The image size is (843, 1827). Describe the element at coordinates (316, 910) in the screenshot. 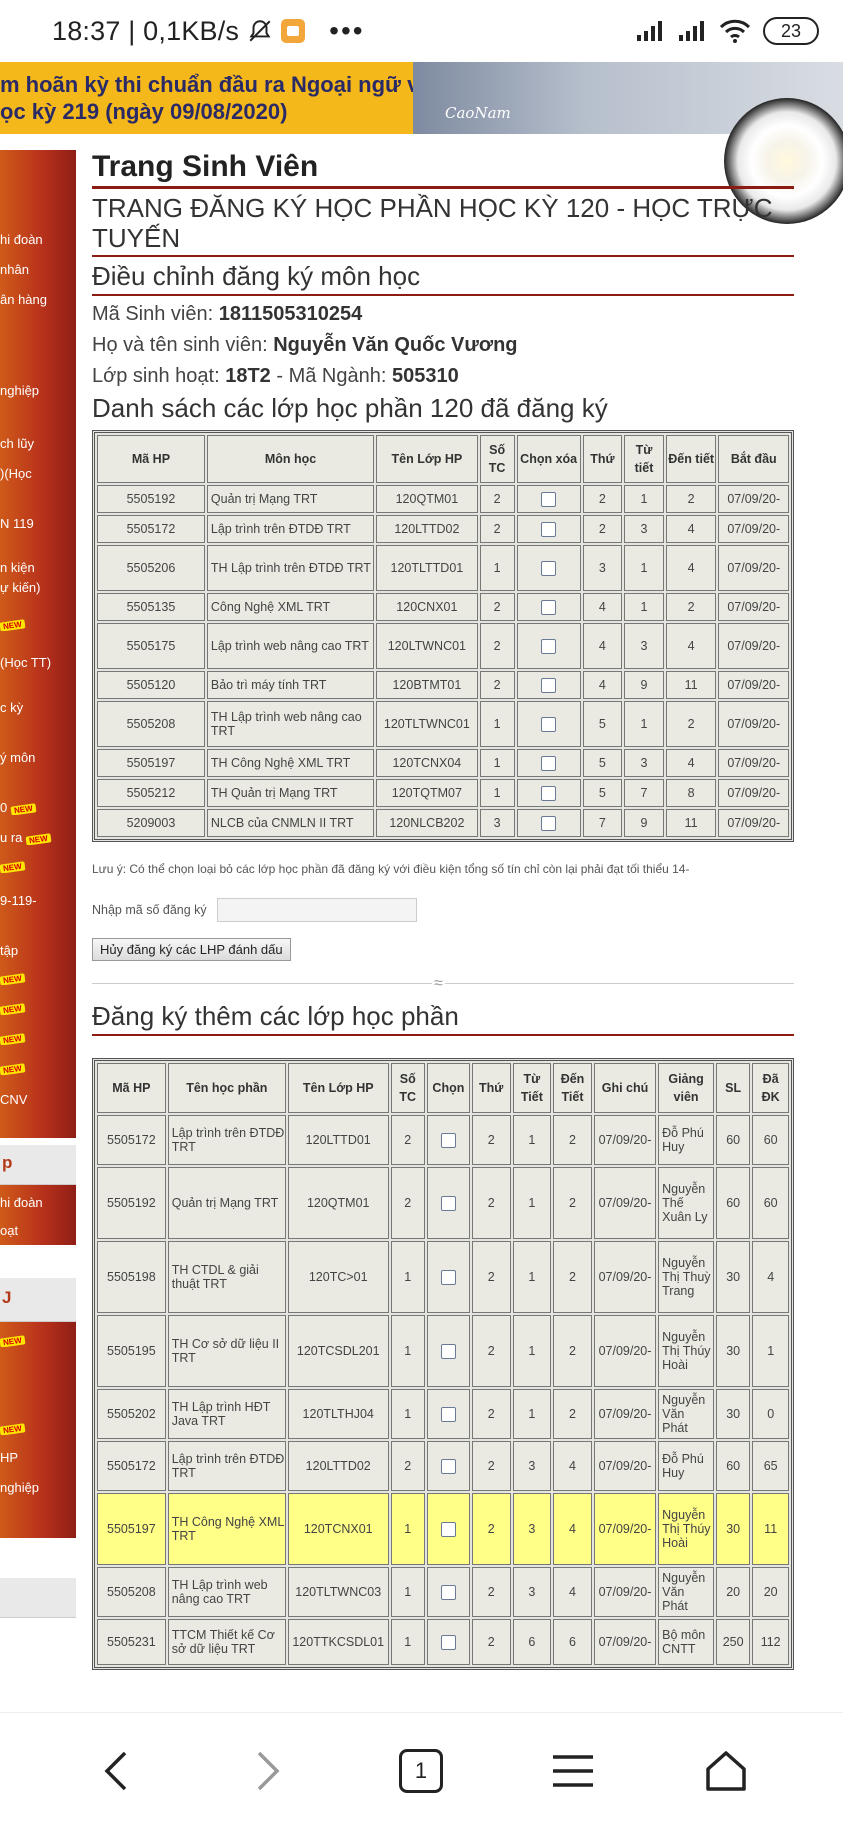

I see `register-code-input` at that location.